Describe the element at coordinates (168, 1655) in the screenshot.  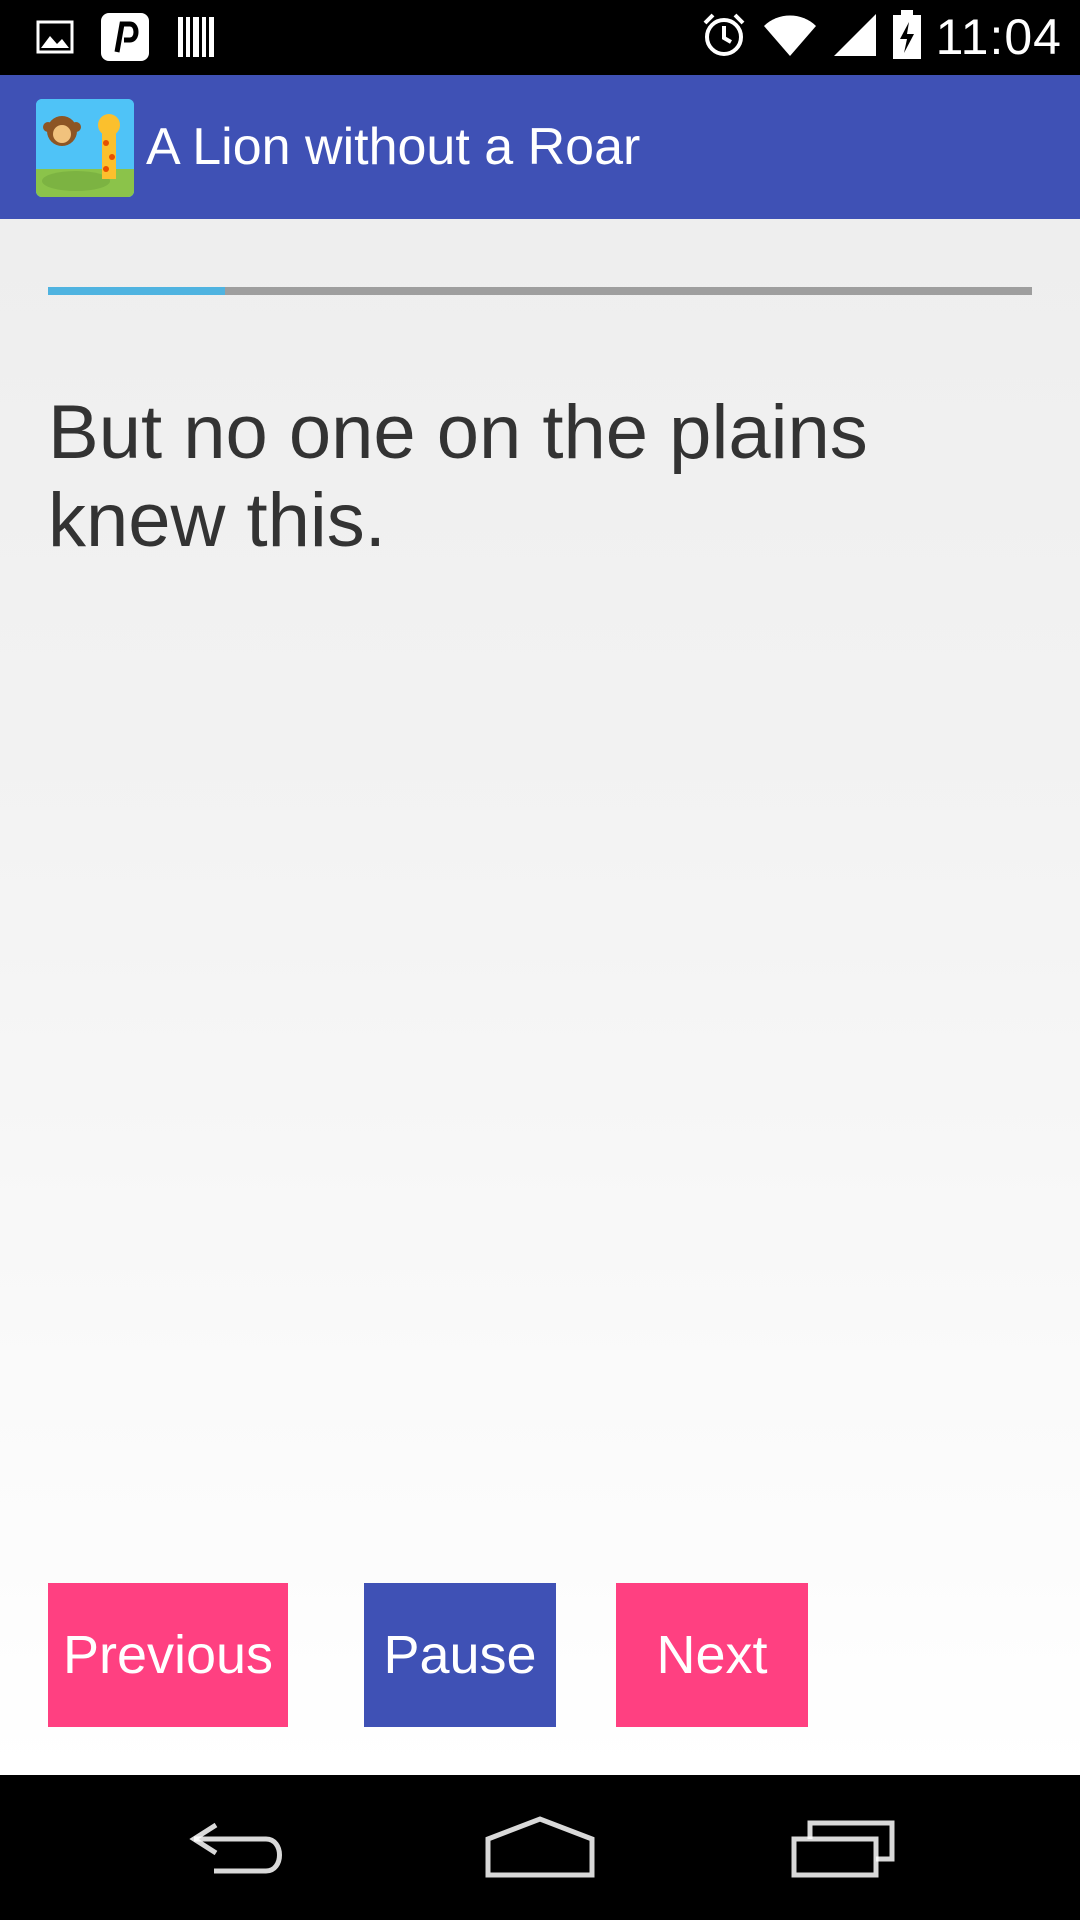
I see `previous-button: Previous` at that location.